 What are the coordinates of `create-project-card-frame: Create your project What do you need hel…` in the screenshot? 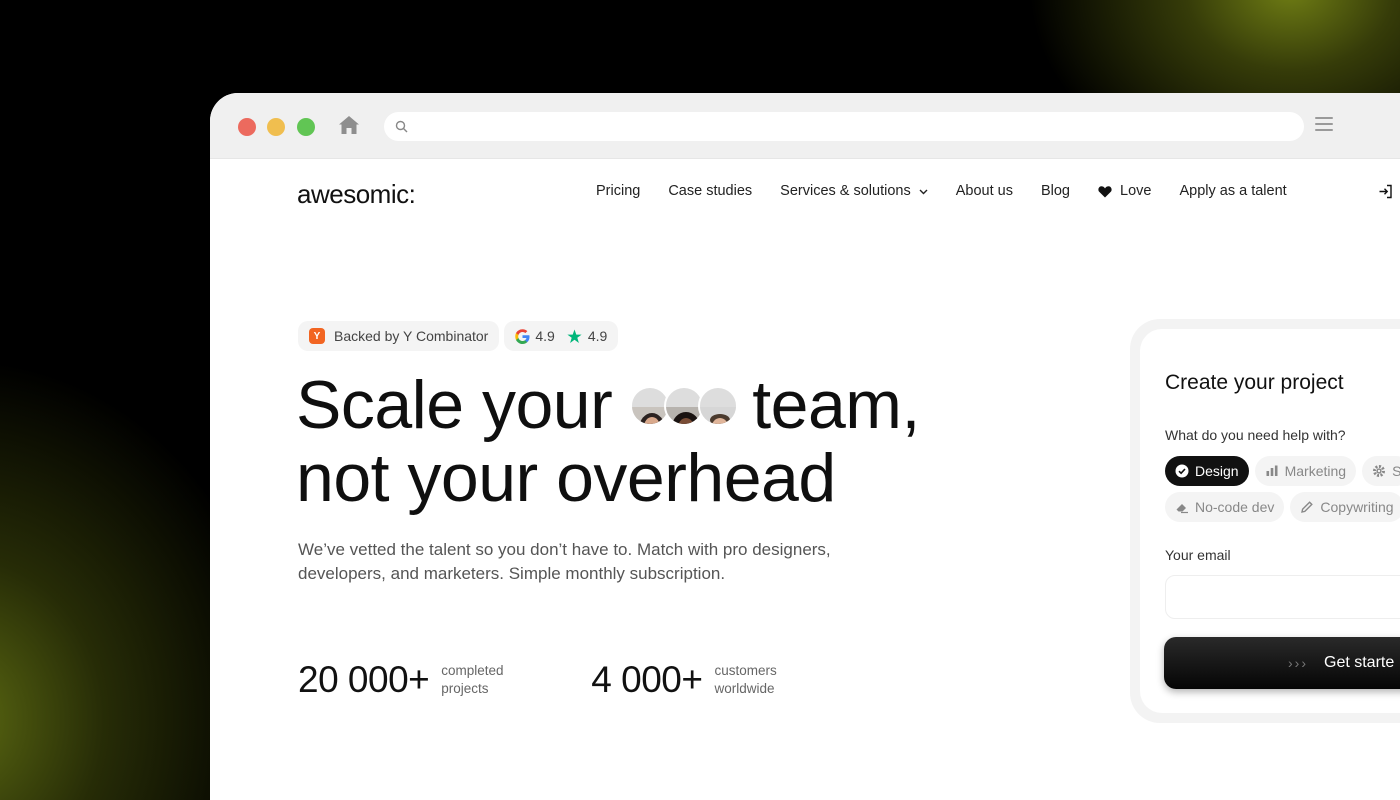 It's located at (1265, 521).